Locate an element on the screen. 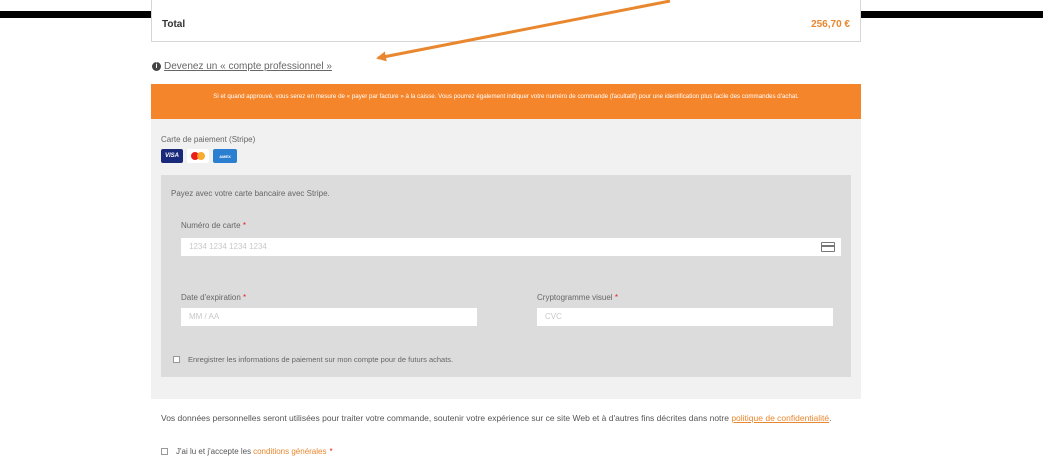  card-number-label: Numéro de carte * is located at coordinates (213, 225).